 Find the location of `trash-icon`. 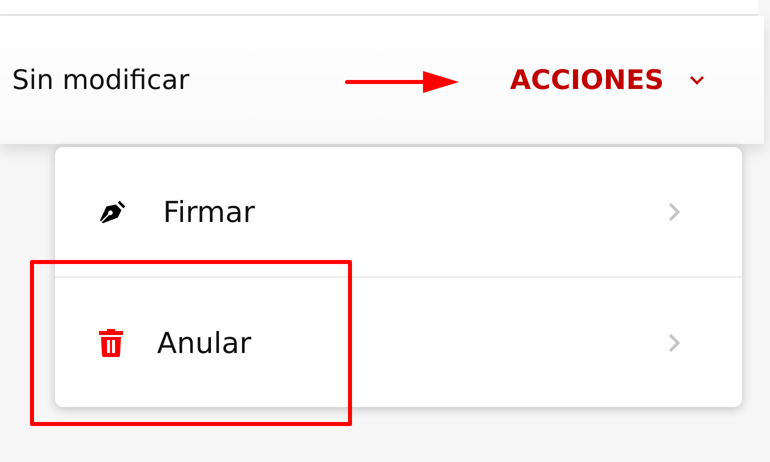

trash-icon is located at coordinates (111, 342).